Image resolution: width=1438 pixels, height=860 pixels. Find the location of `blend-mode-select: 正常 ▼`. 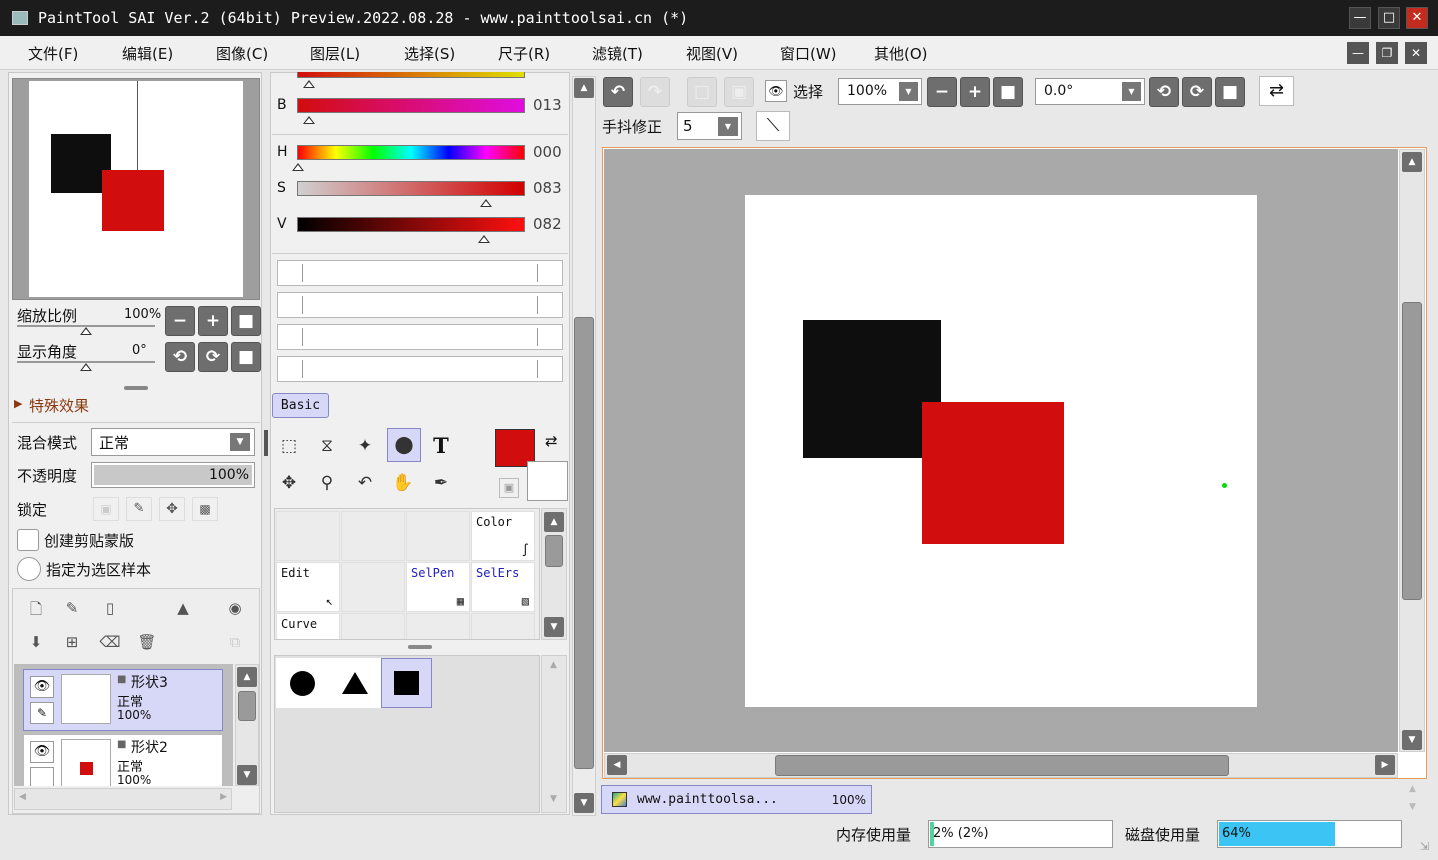

blend-mode-select: 正常 ▼ is located at coordinates (173, 442).